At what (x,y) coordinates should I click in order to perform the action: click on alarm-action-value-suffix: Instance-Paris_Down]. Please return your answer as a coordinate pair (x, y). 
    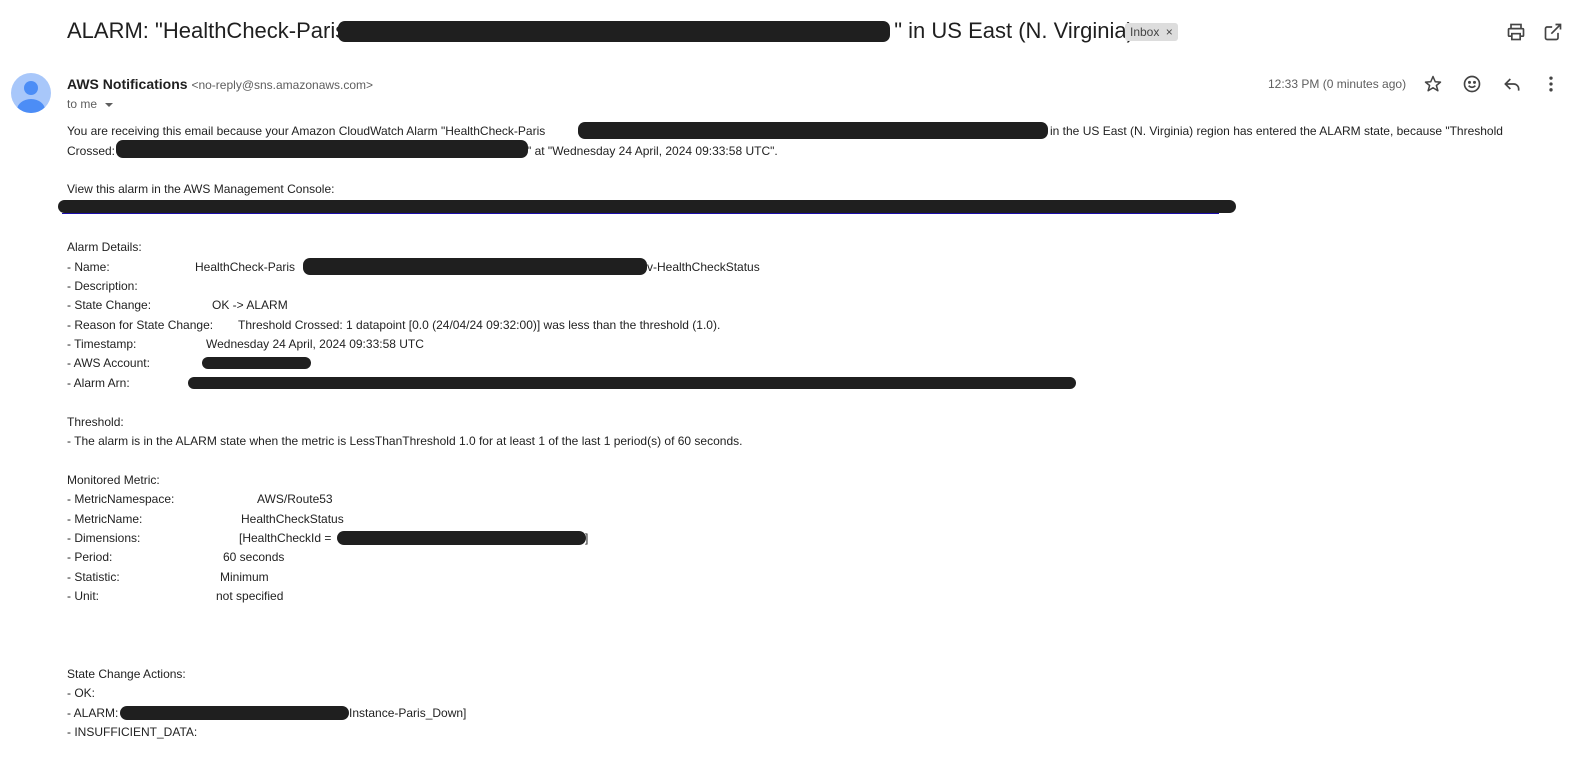
    Looking at the image, I should click on (408, 713).